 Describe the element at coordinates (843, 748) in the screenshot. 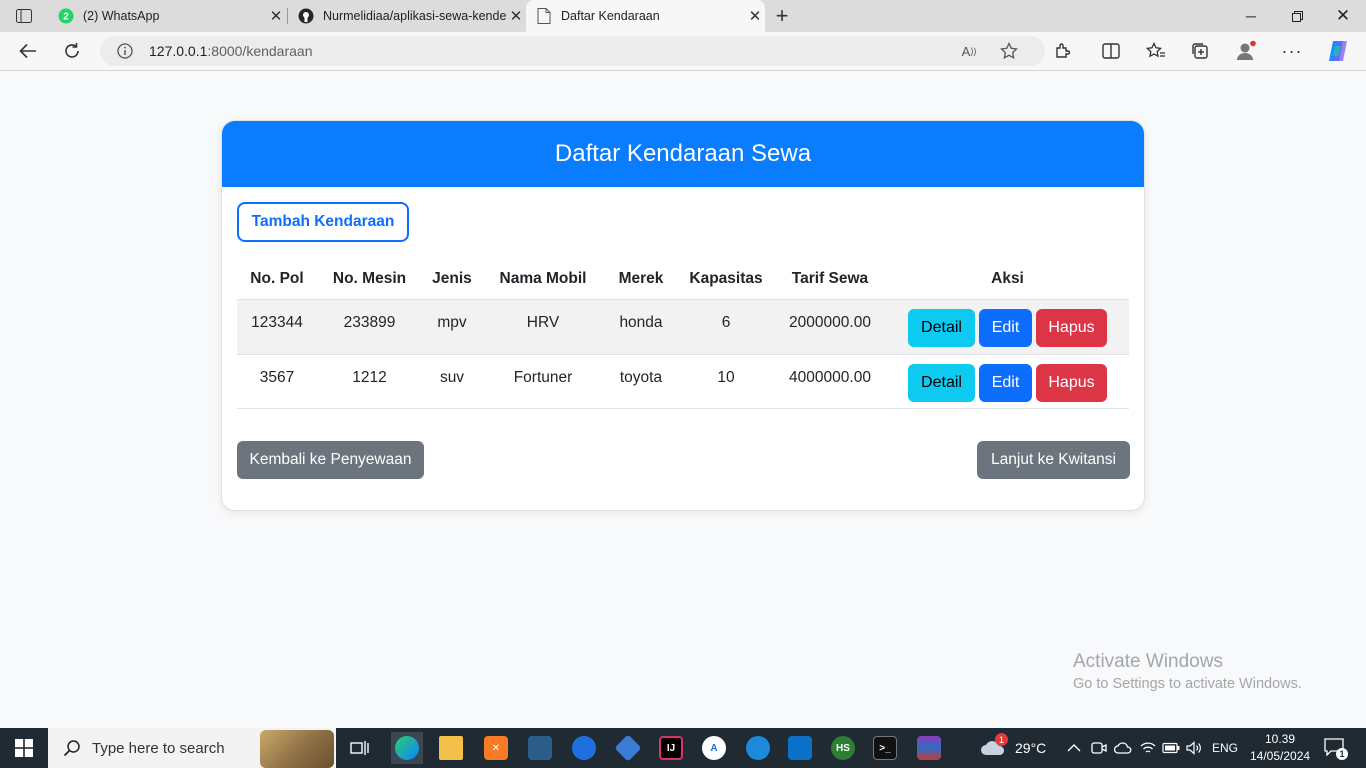

I see `heidisql-icon: HS` at that location.